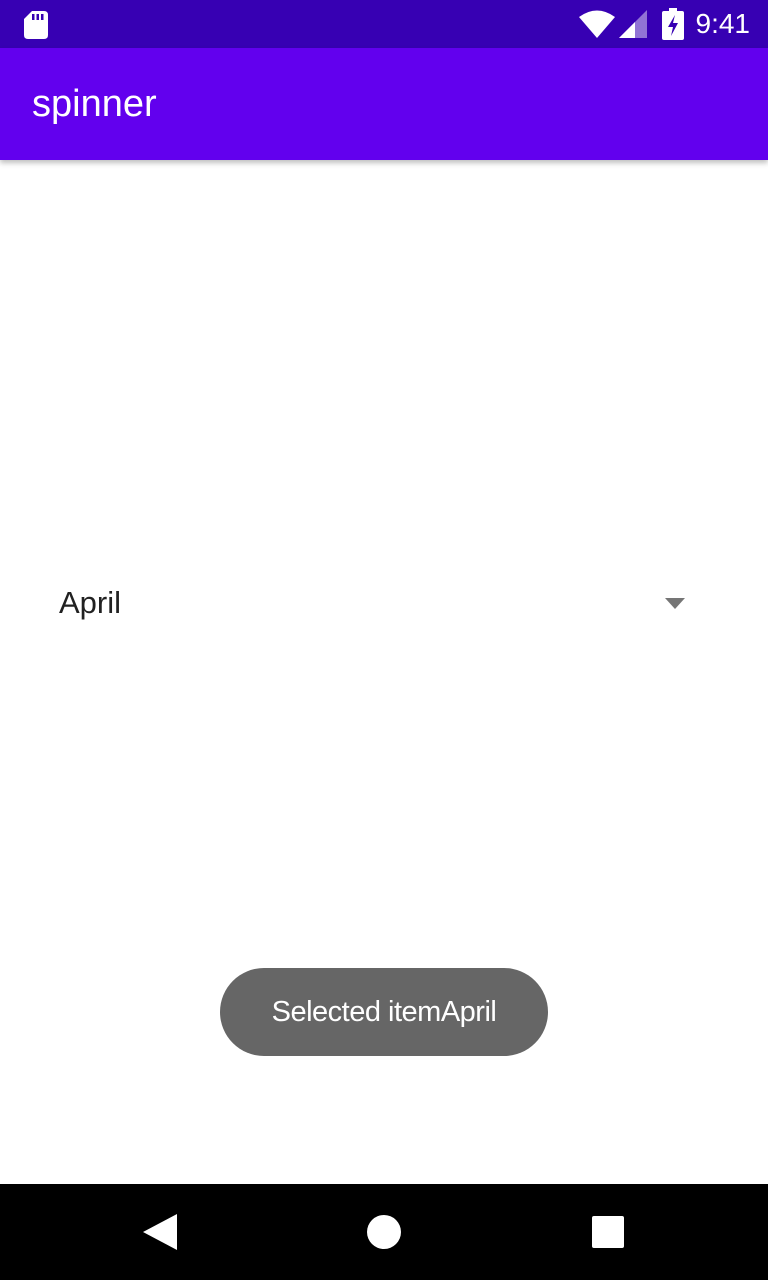  I want to click on toast-message: Selected itemApril, so click(384, 1012).